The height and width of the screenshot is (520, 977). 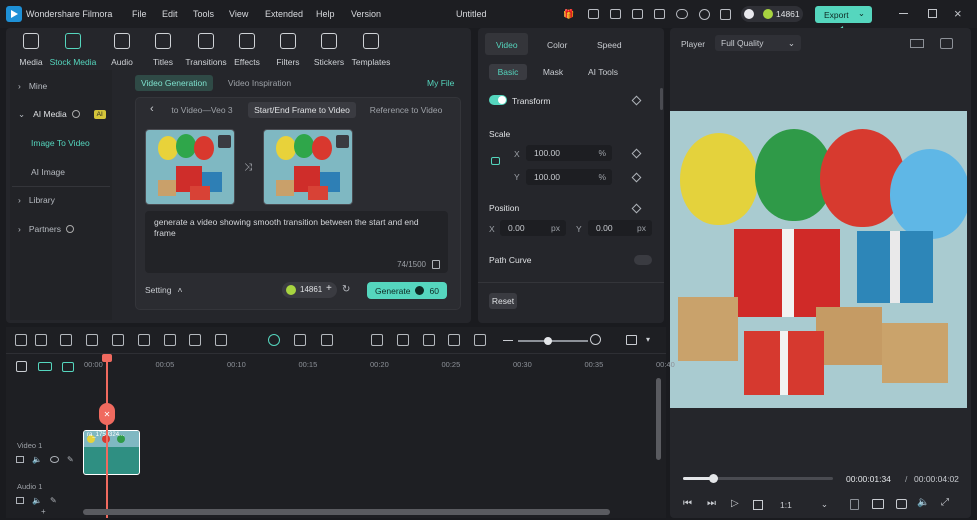 What do you see at coordinates (508, 341) in the screenshot?
I see `zoom-out-icon` at bounding box center [508, 341].